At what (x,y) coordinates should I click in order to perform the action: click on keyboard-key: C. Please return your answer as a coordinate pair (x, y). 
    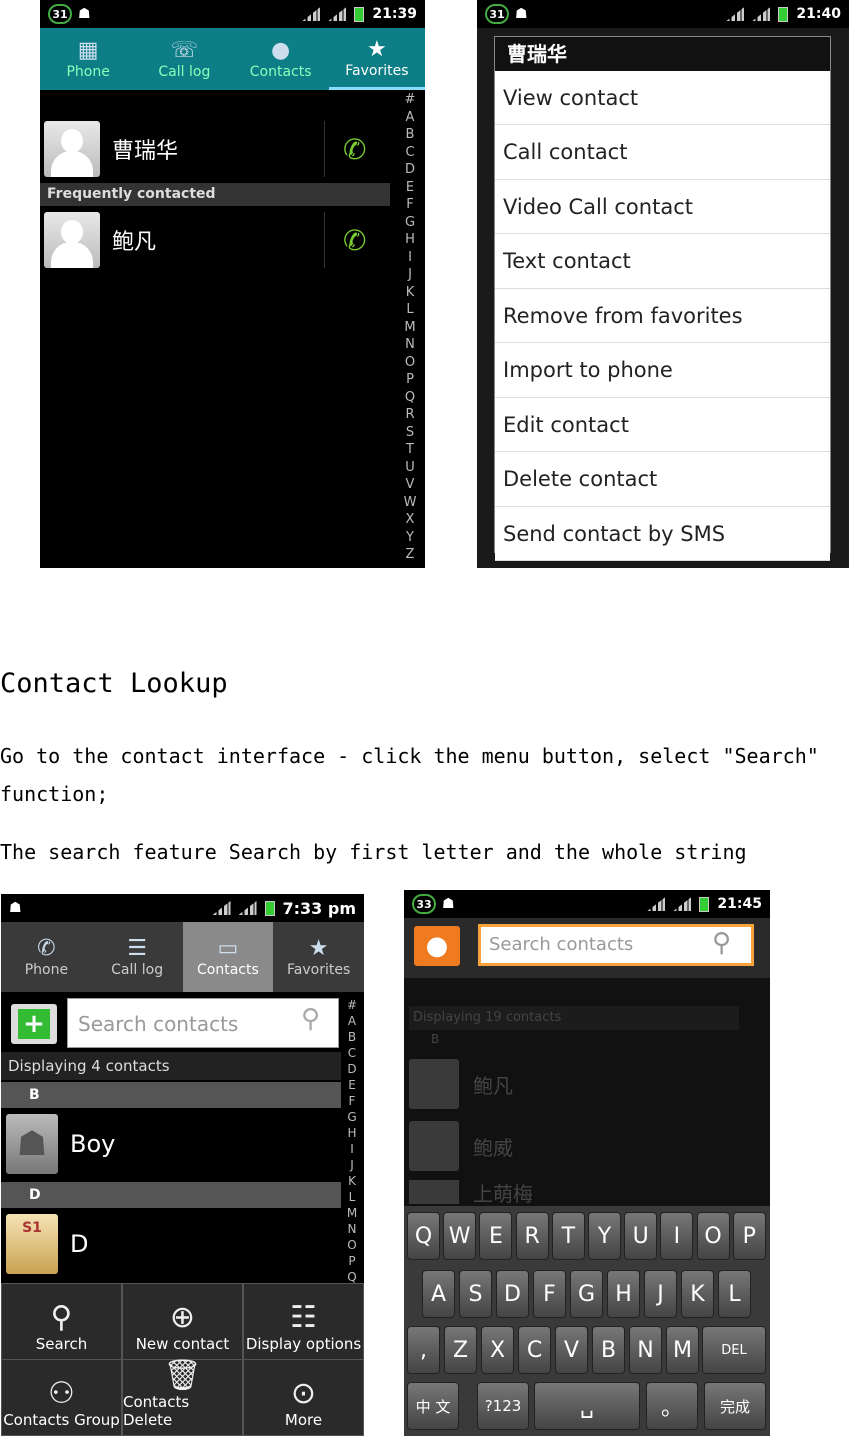
    Looking at the image, I should click on (534, 1350).